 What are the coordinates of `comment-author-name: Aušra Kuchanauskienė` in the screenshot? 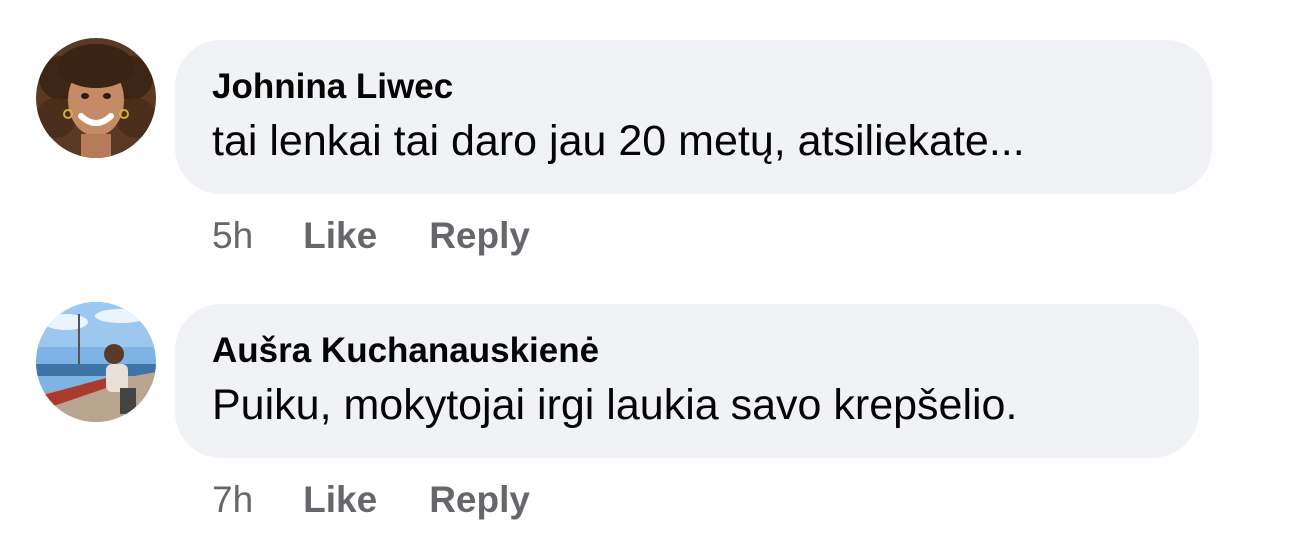 It's located at (686, 351).